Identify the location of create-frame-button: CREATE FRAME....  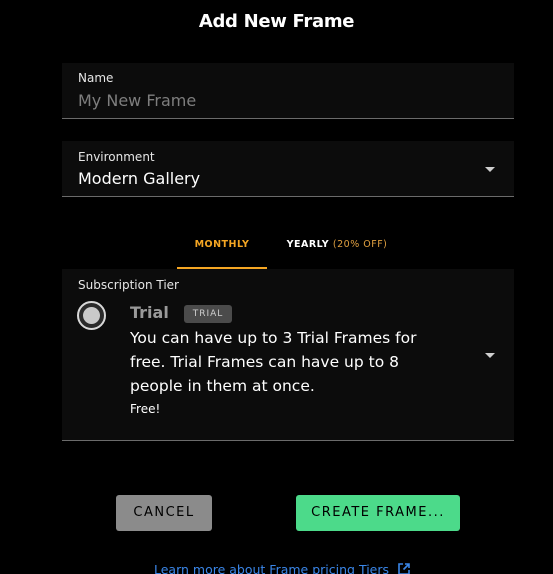
(378, 513).